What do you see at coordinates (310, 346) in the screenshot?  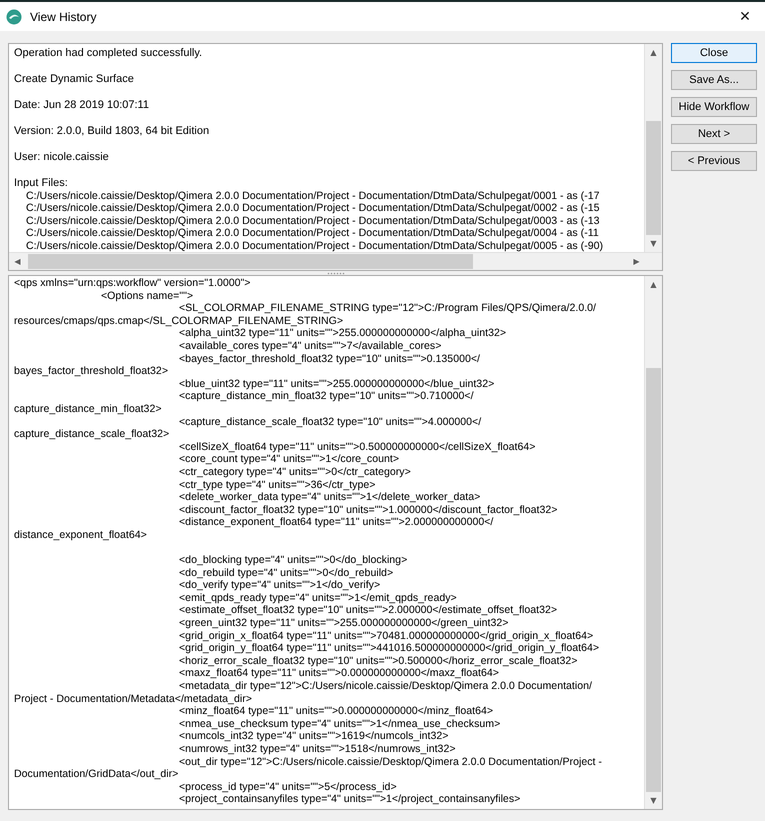 I see `workflow-xml-line: <available_cores type="4" units="">7</available_cores>` at bounding box center [310, 346].